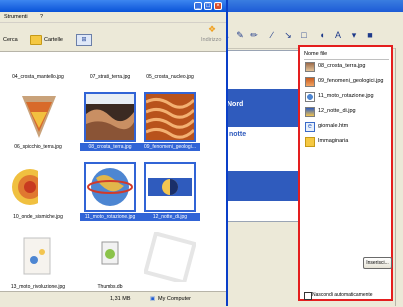 This screenshot has height=307, width=403. I want to click on search-button: Cerca, so click(10, 40).